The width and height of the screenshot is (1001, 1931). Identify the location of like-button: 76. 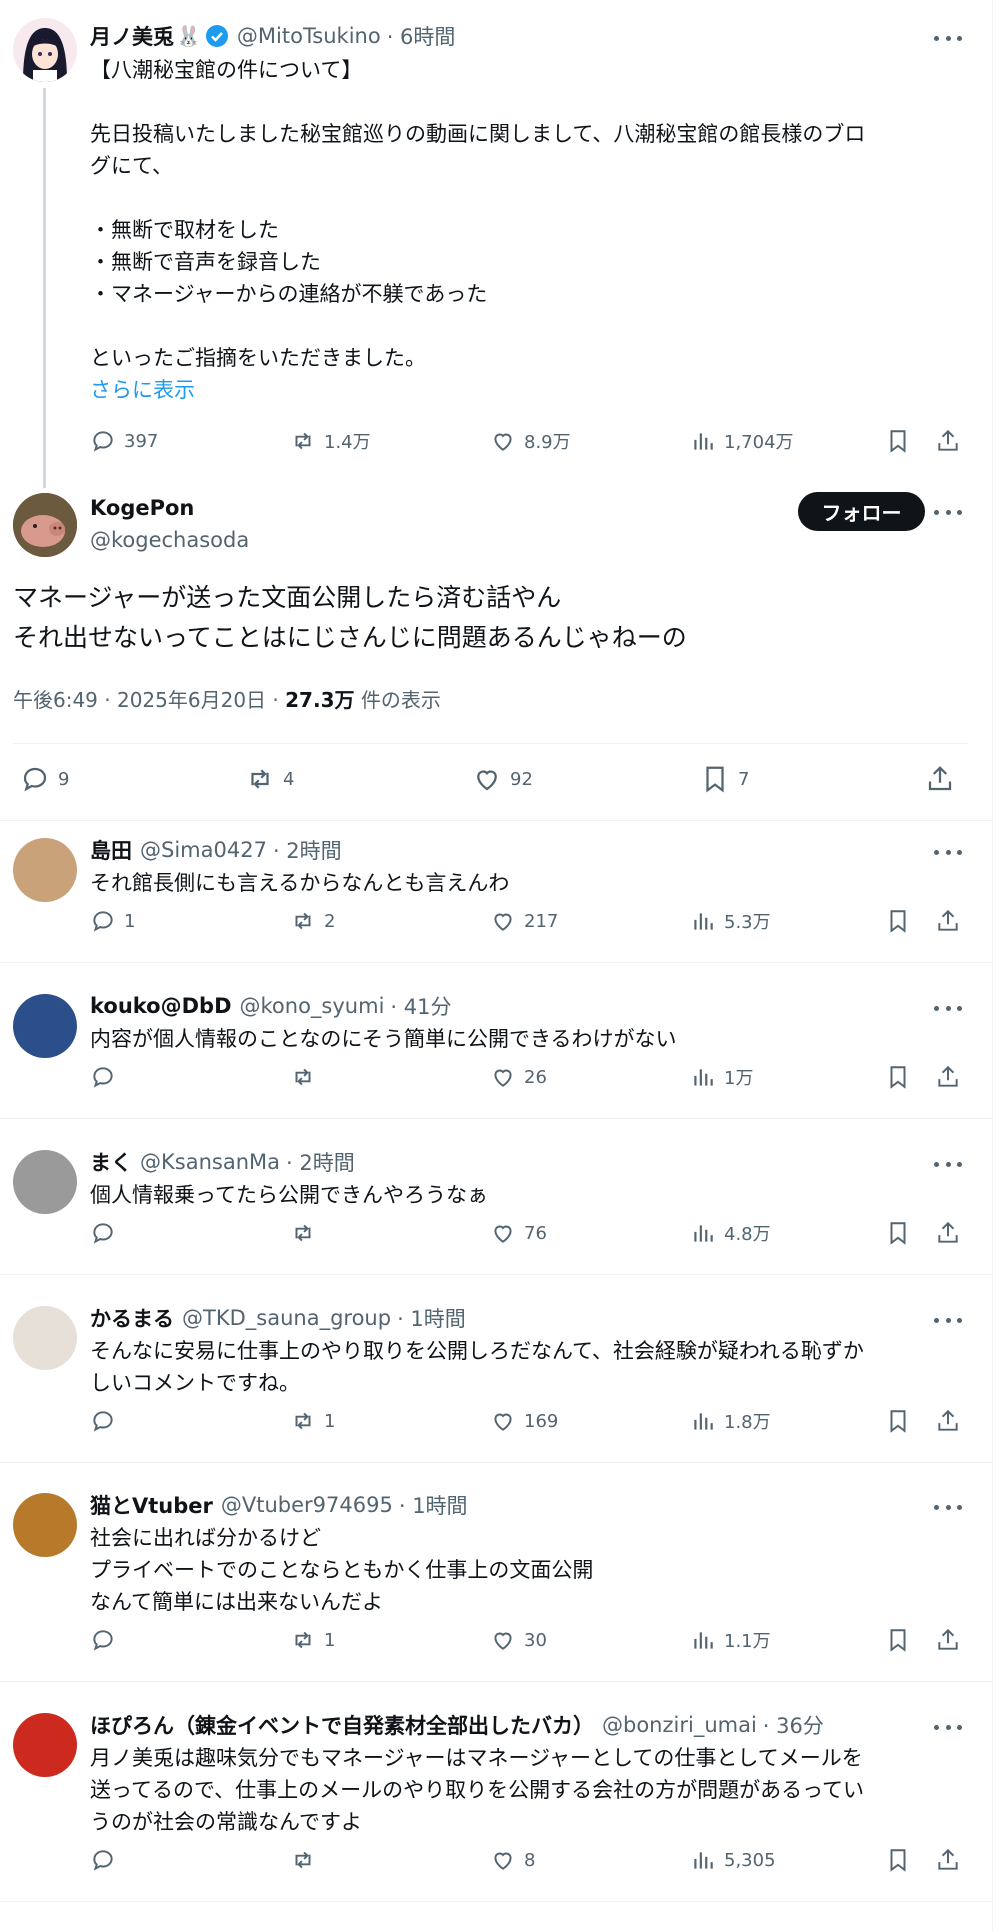
(518, 1233).